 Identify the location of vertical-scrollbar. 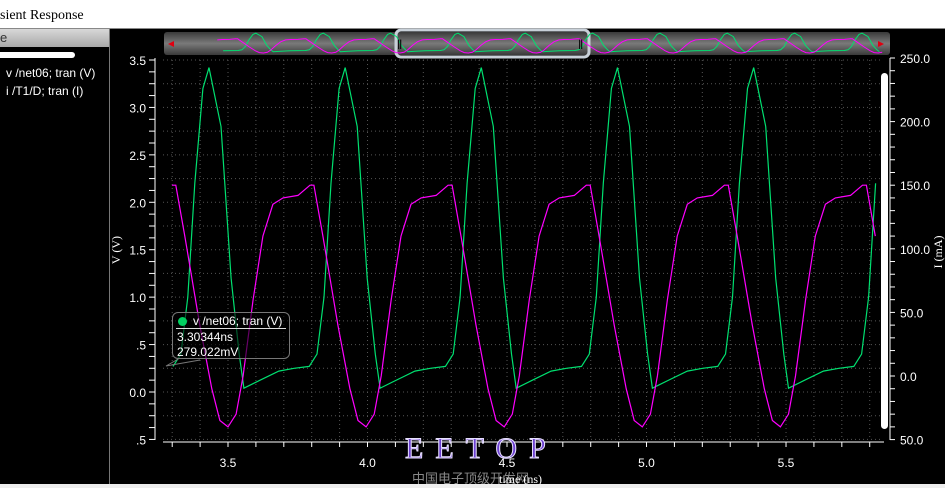
(884, 251).